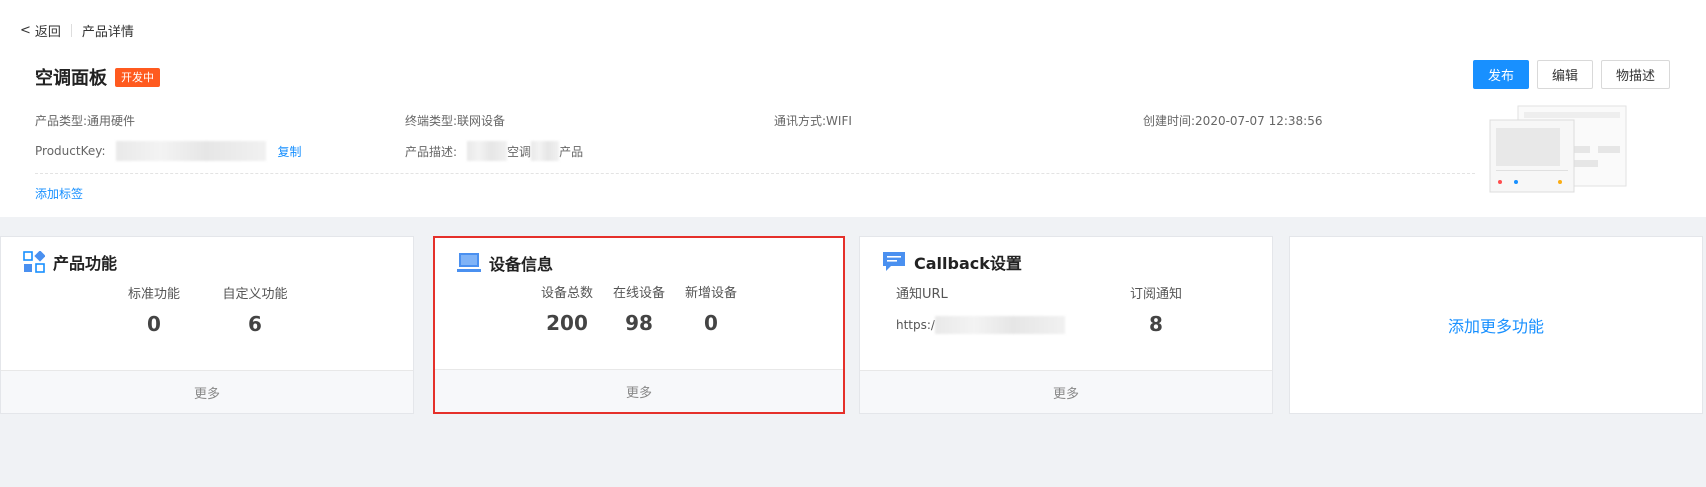  I want to click on message-icon, so click(894, 261).